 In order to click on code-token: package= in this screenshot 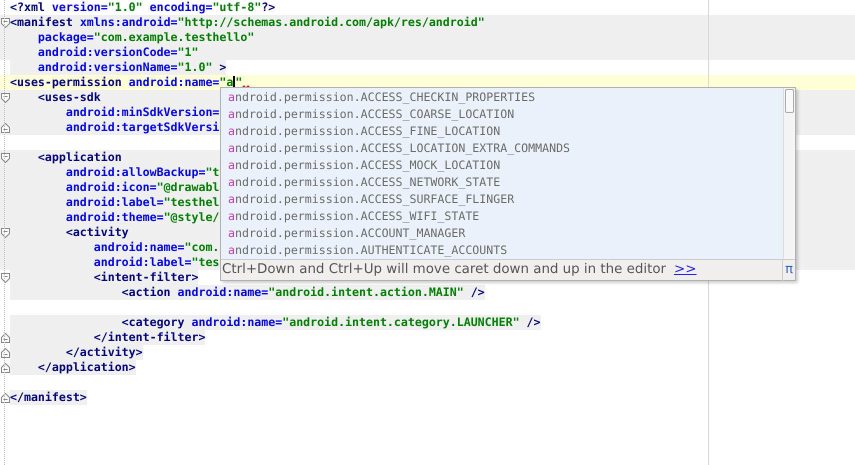, I will do `click(65, 37)`.